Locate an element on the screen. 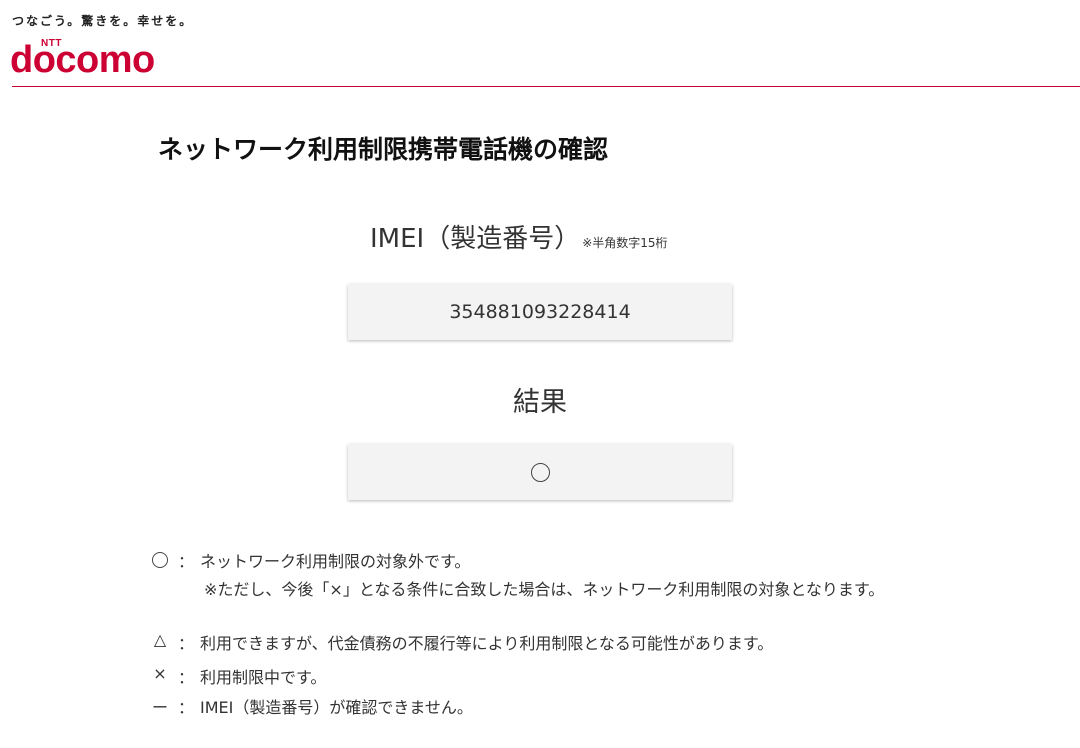  header-divider is located at coordinates (546, 86).